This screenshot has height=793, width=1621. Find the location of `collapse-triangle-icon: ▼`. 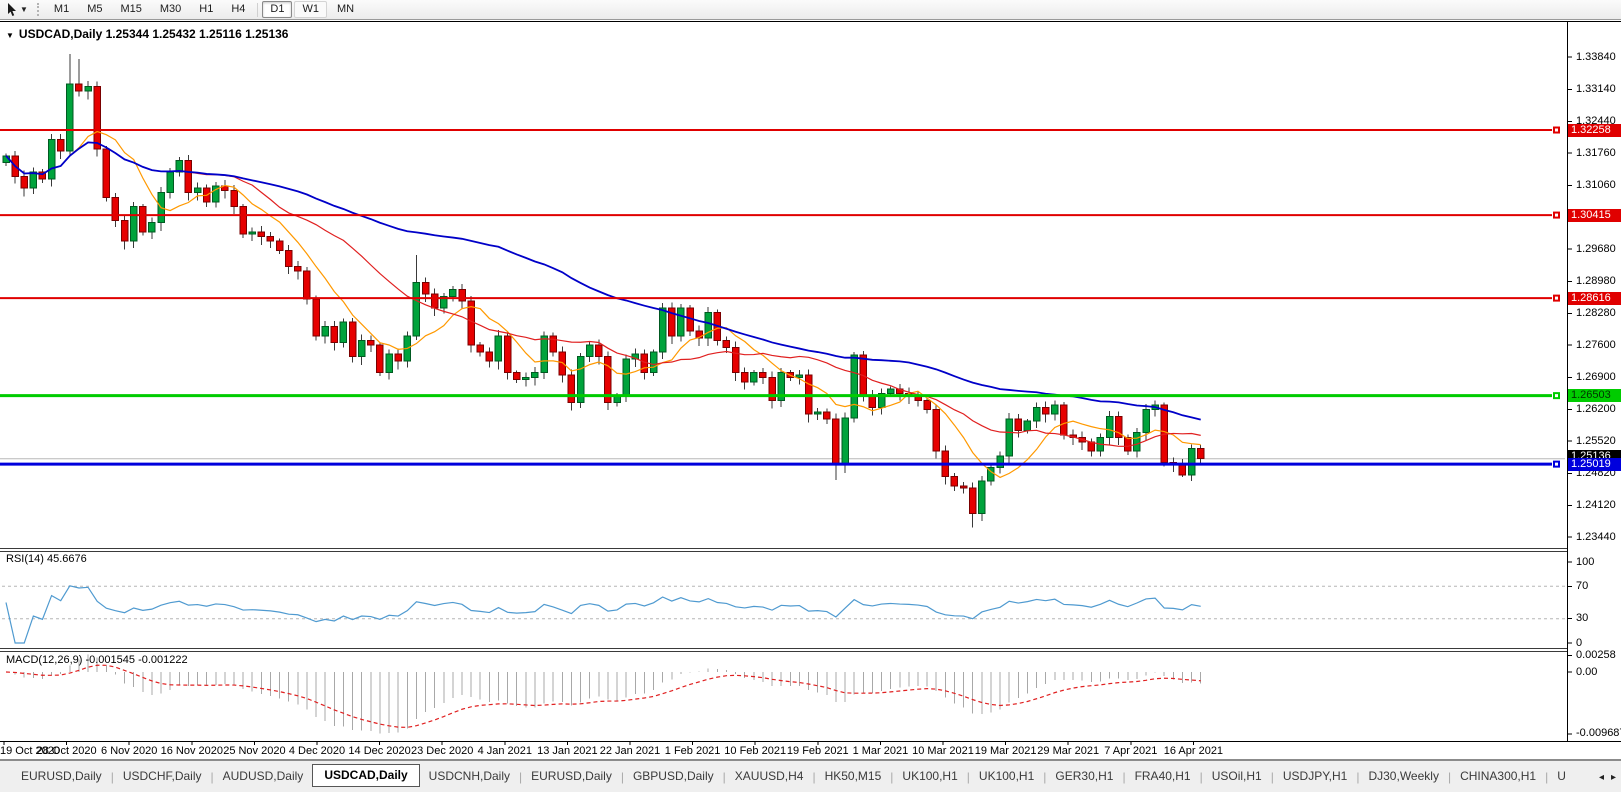

collapse-triangle-icon: ▼ is located at coordinates (10, 35).